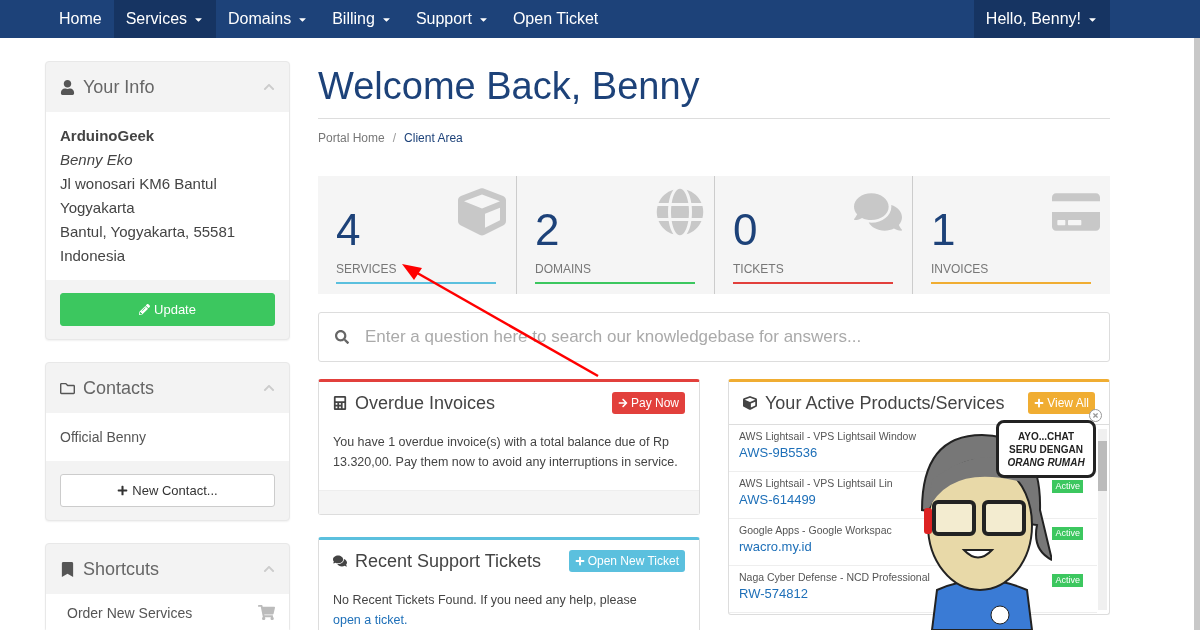 This screenshot has width=1200, height=630. I want to click on product-link: AWS-614499, so click(777, 499).